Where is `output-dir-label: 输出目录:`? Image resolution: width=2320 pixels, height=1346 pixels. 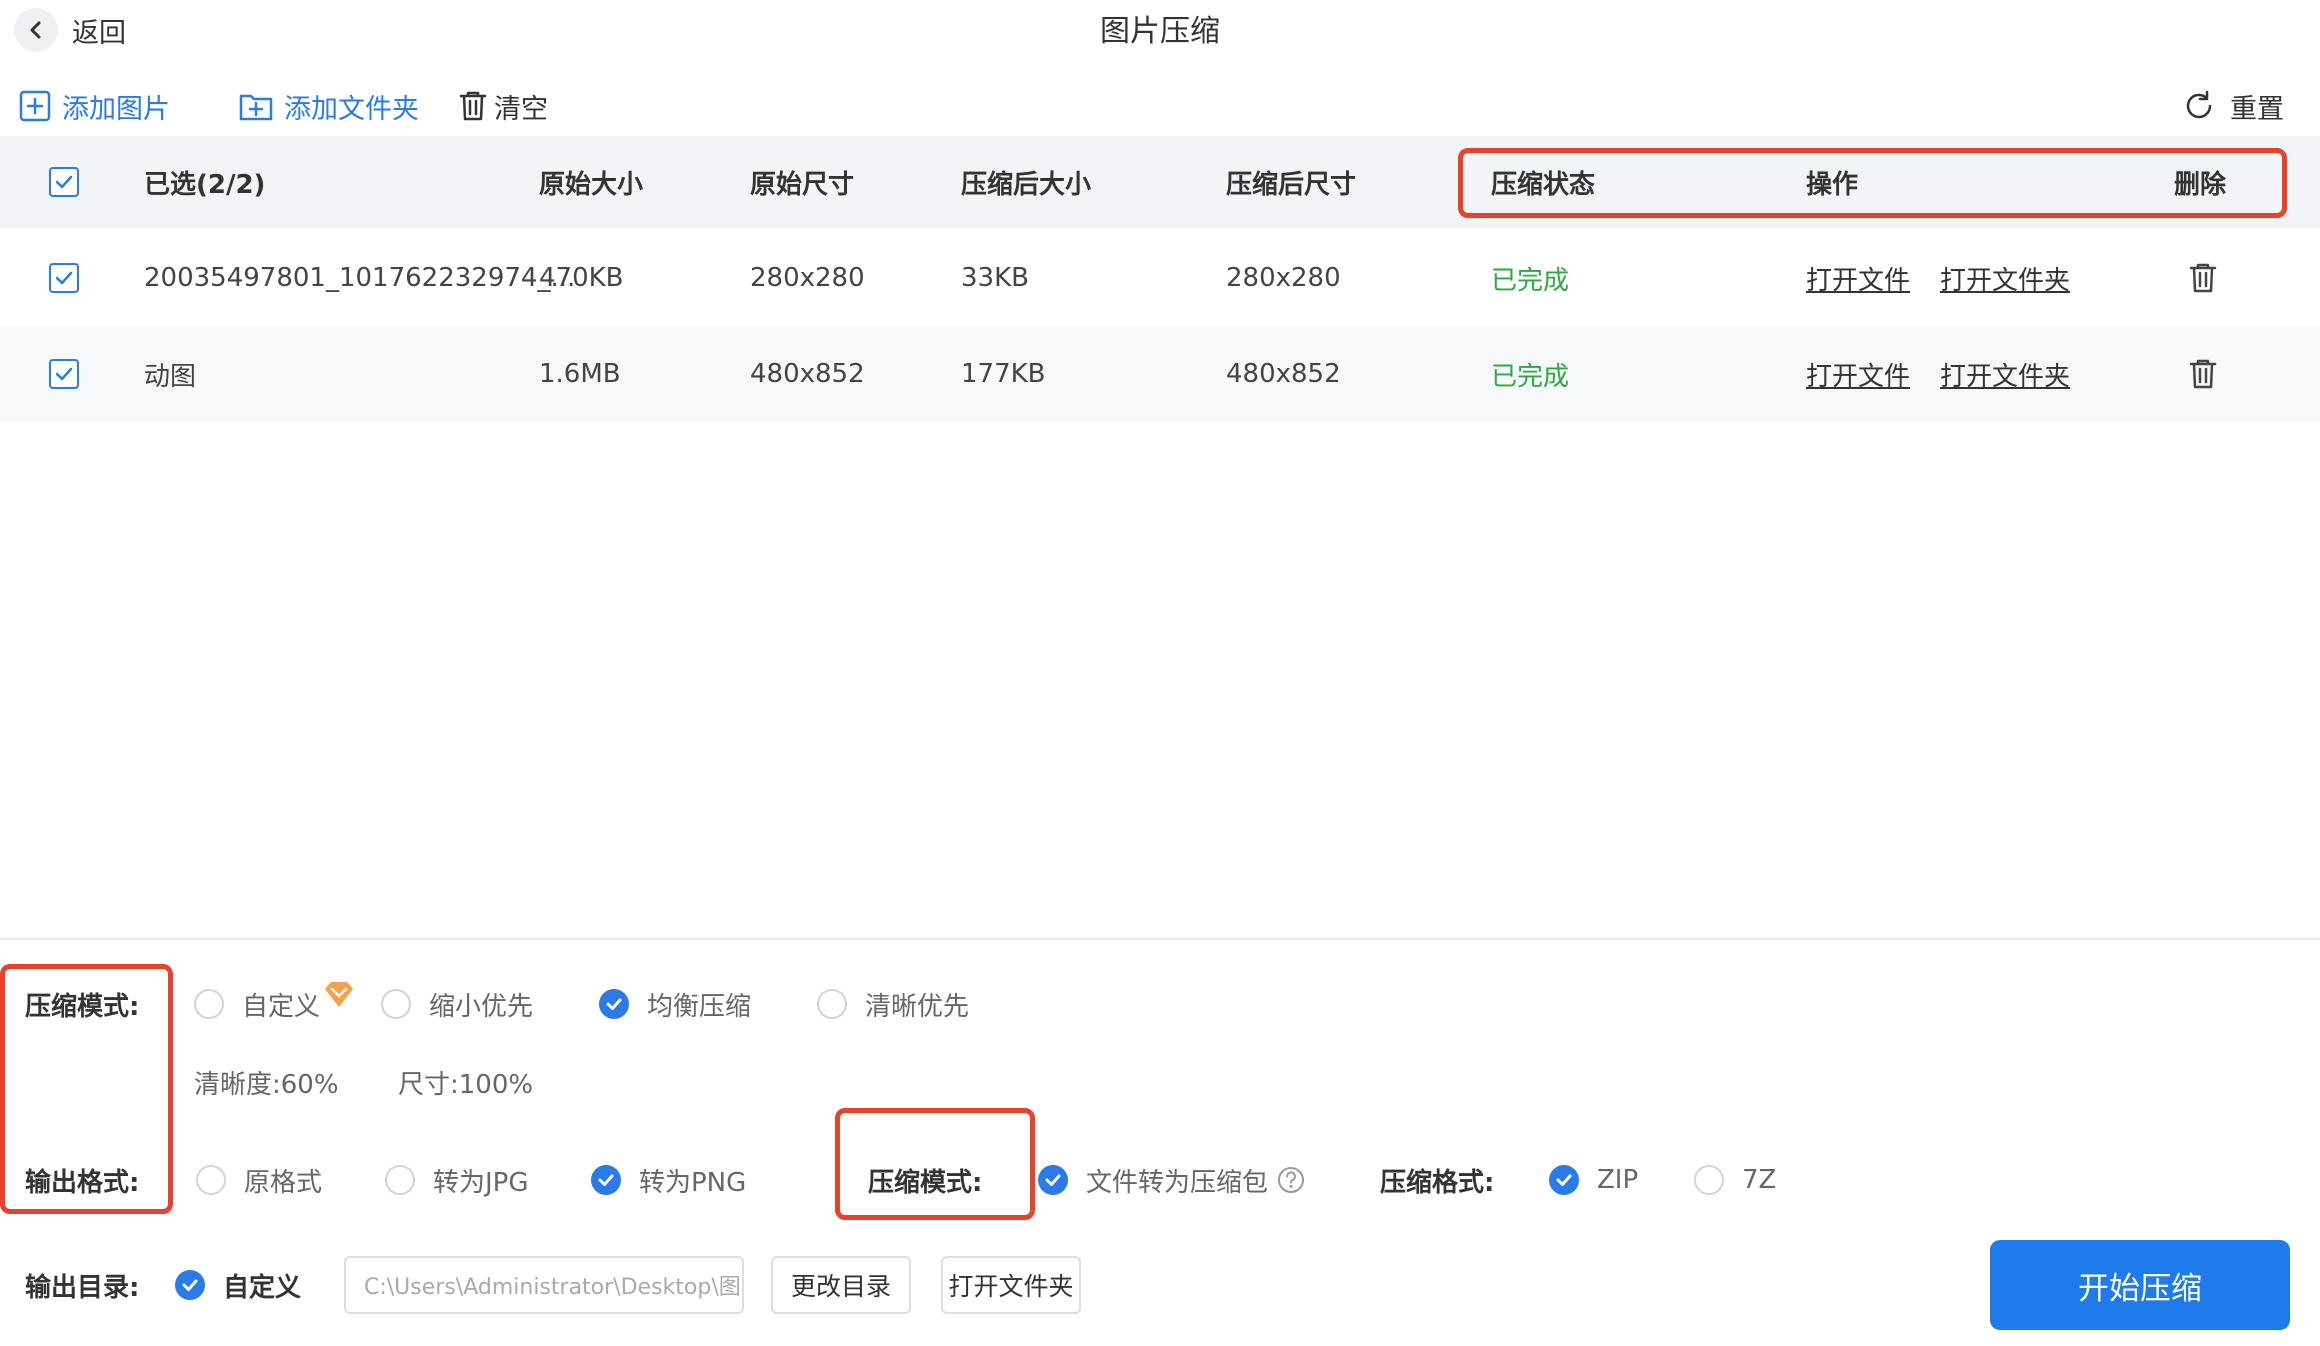
output-dir-label: 输出目录: is located at coordinates (82, 1287).